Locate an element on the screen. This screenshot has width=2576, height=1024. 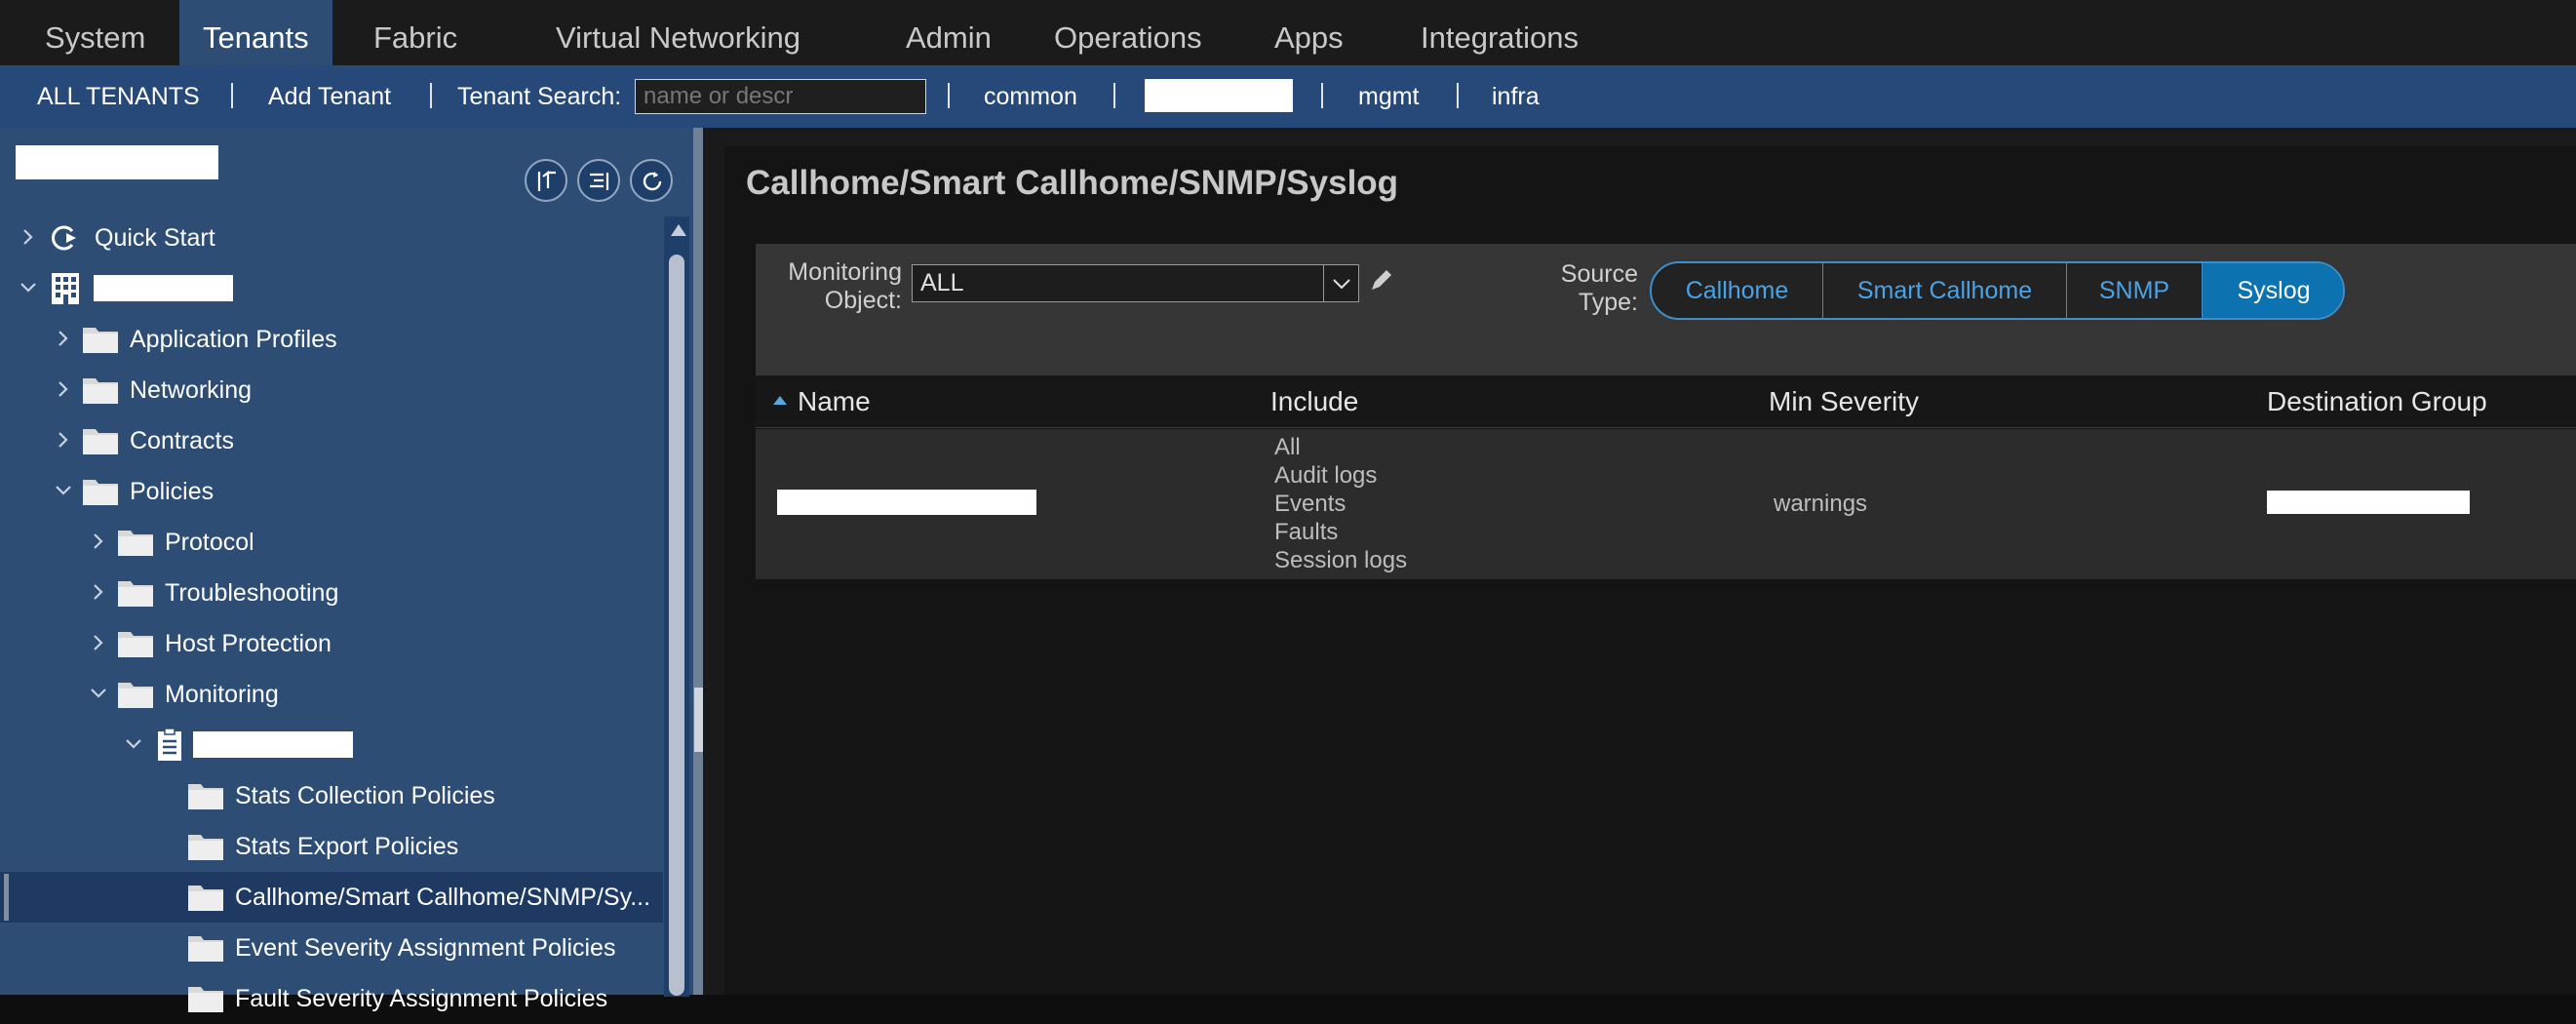
policy-document-icon is located at coordinates (169, 744).